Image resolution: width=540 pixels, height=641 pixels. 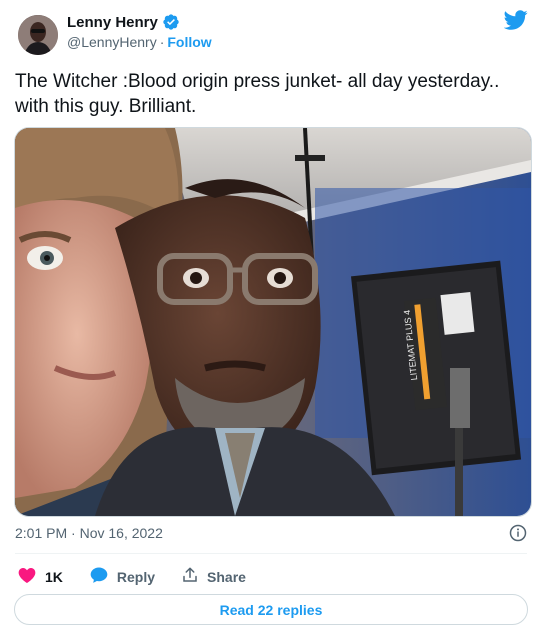 I want to click on author-name-row: Lenny Henry, so click(x=123, y=22).